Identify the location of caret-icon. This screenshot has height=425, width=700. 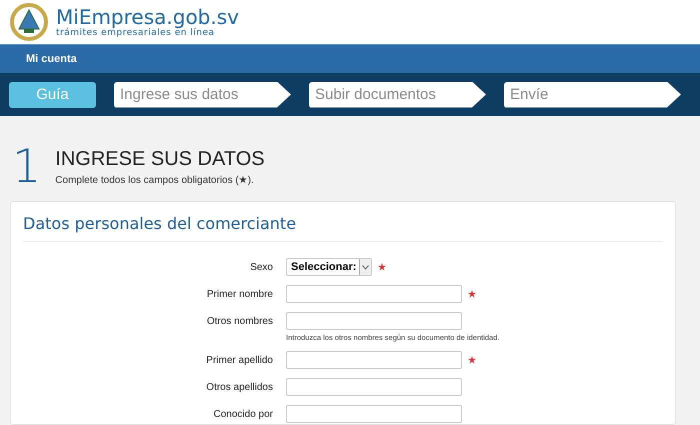
(365, 267).